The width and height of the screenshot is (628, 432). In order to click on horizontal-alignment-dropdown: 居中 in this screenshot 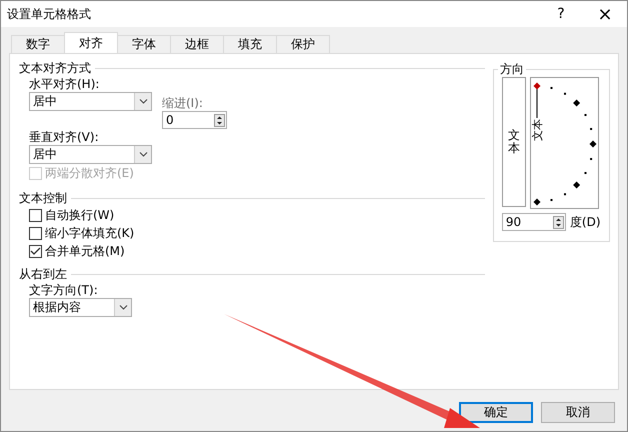, I will do `click(90, 101)`.